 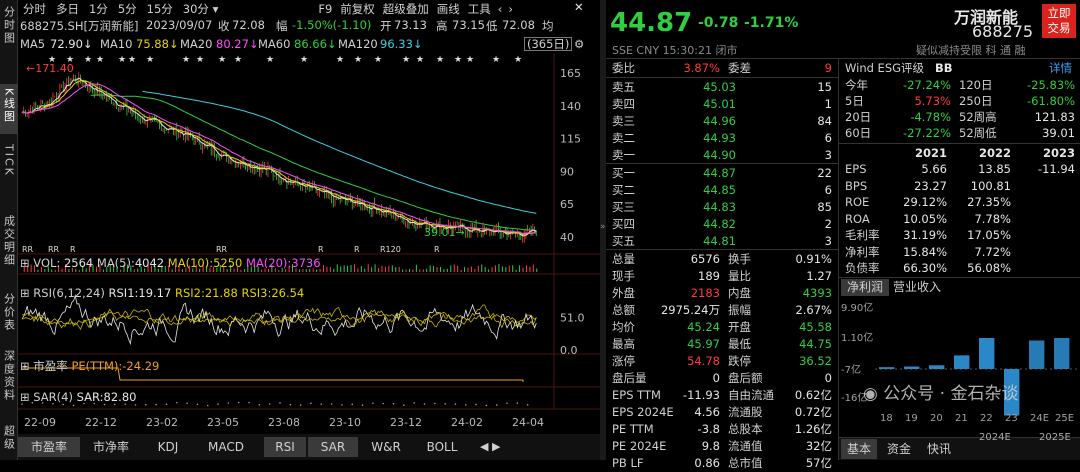 I want to click on f9-button: F9, so click(x=325, y=9).